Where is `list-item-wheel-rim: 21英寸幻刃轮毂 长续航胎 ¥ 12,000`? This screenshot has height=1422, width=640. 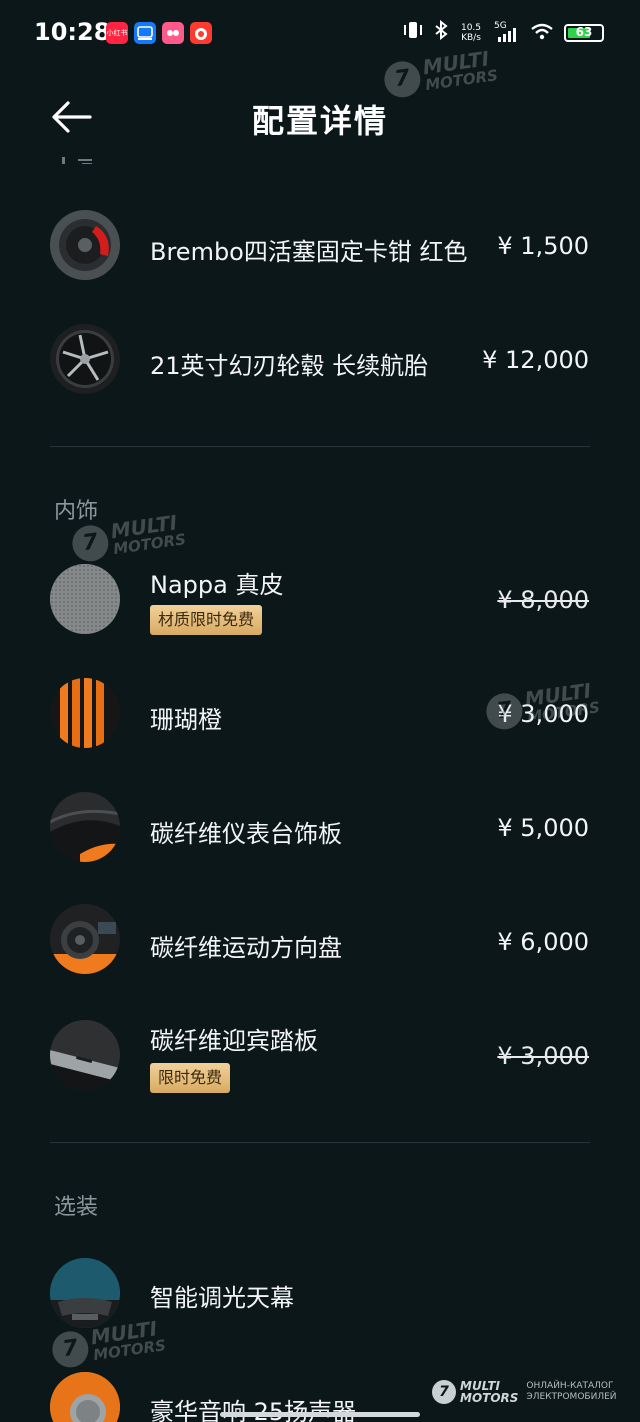 list-item-wheel-rim: 21英寸幻刃轮毂 长续航胎 ¥ 12,000 is located at coordinates (320, 362).